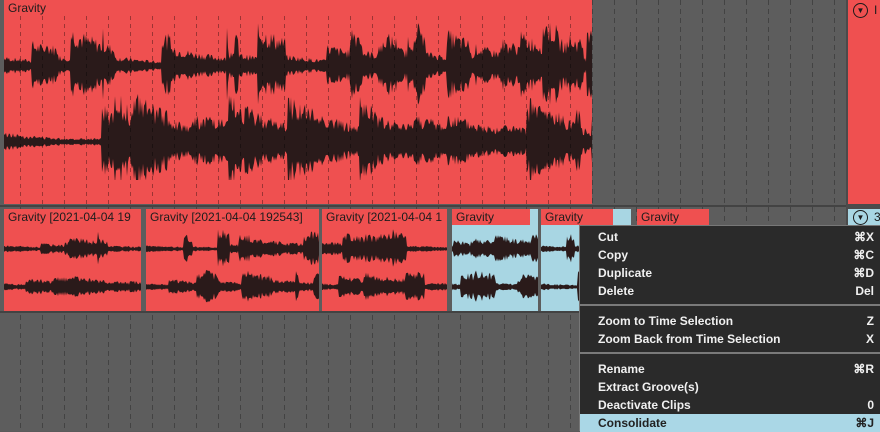 The width and height of the screenshot is (880, 432). Describe the element at coordinates (876, 10) in the screenshot. I see `track-name: I` at that location.